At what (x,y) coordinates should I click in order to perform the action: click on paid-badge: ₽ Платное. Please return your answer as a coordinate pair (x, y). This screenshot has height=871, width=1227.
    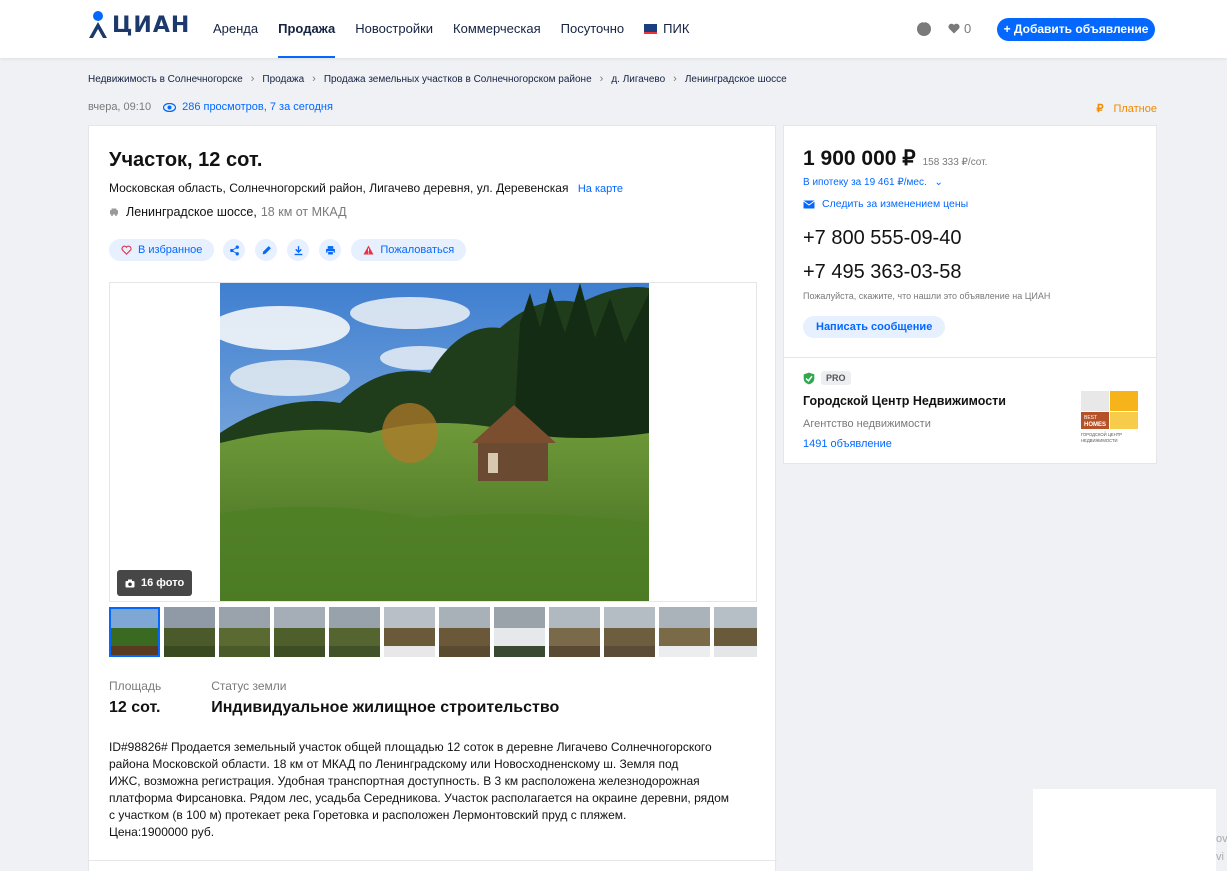
    Looking at the image, I should click on (1126, 108).